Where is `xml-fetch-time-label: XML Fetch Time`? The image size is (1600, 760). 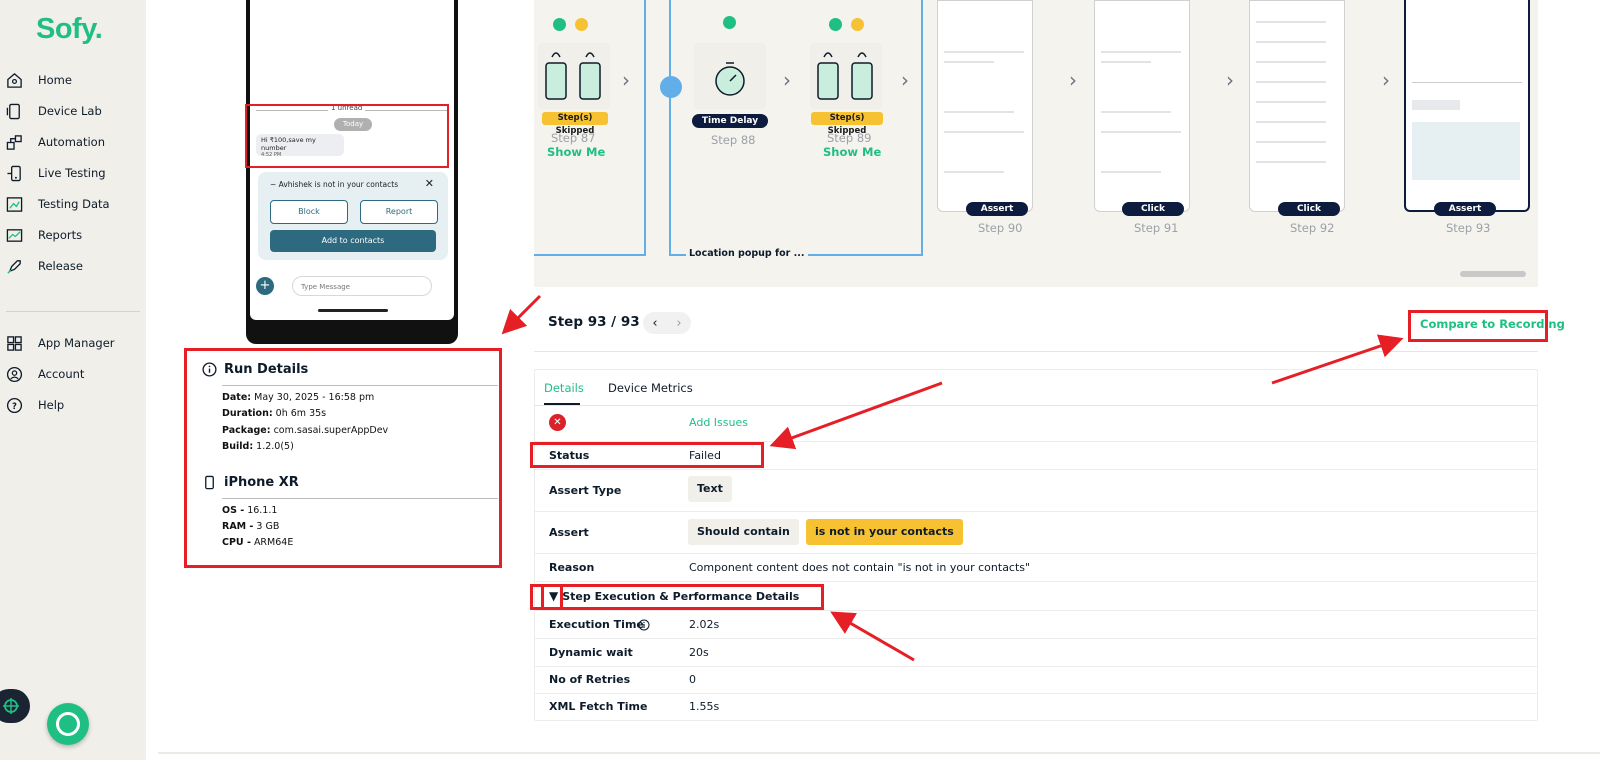
xml-fetch-time-label: XML Fetch Time is located at coordinates (598, 706).